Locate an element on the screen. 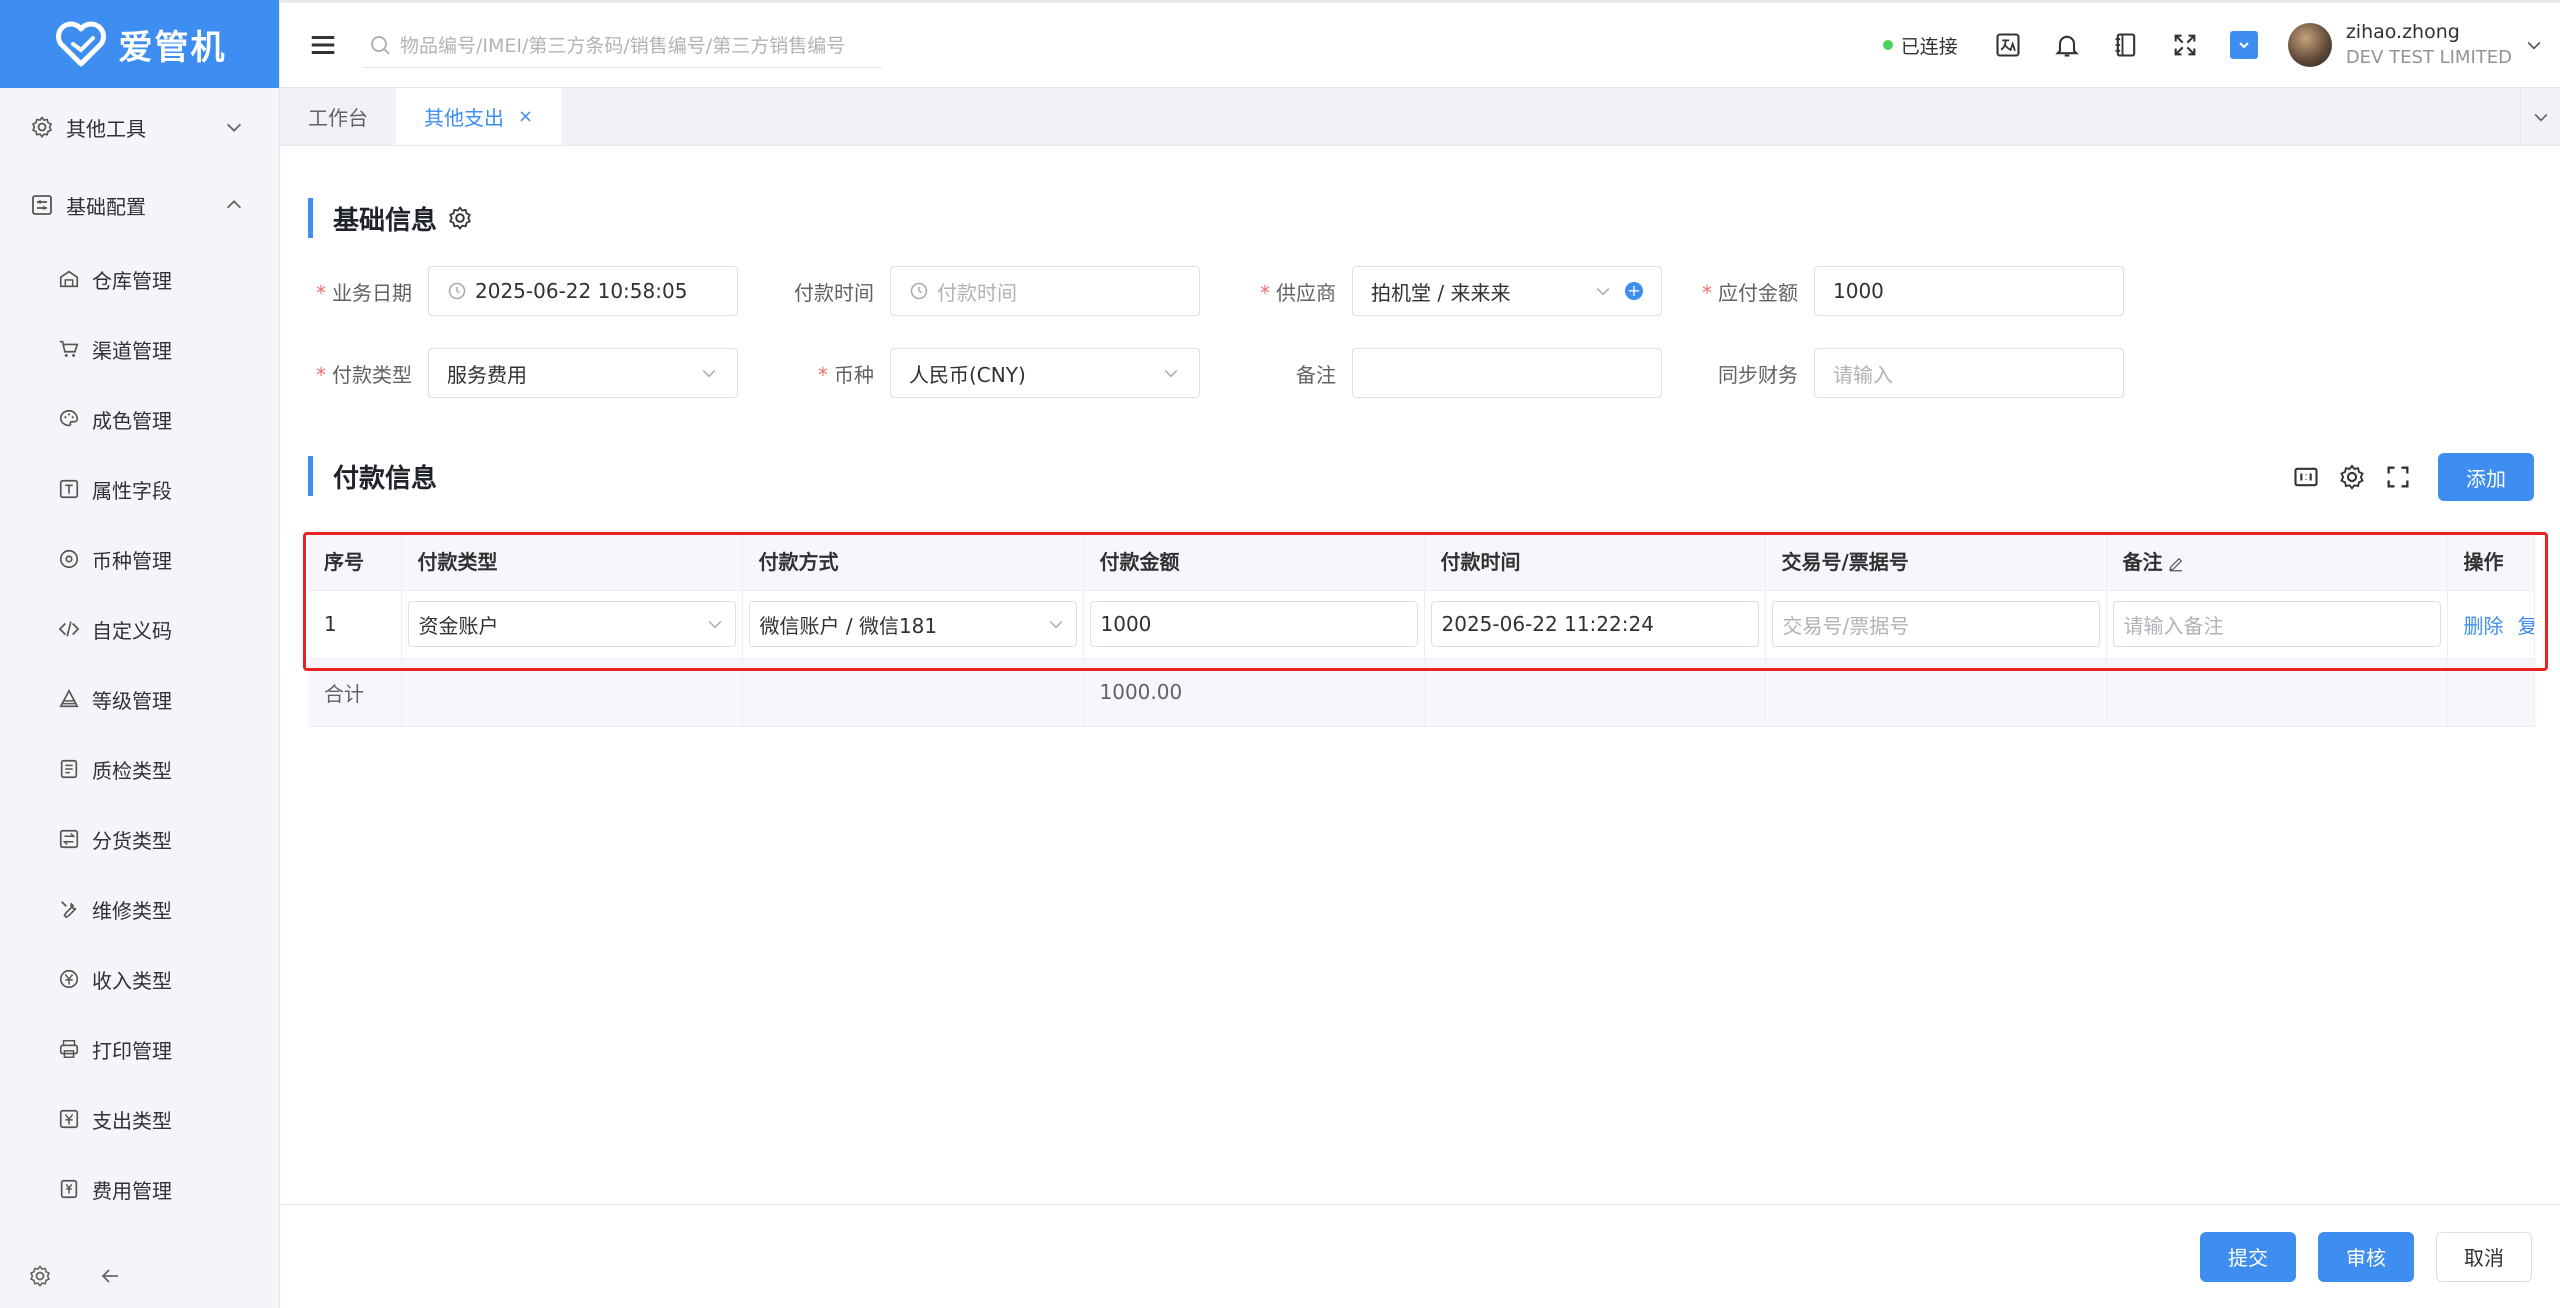 This screenshot has width=2560, height=1308. pay-time-value: 2025-06-22 11:22:24 is located at coordinates (1547, 624).